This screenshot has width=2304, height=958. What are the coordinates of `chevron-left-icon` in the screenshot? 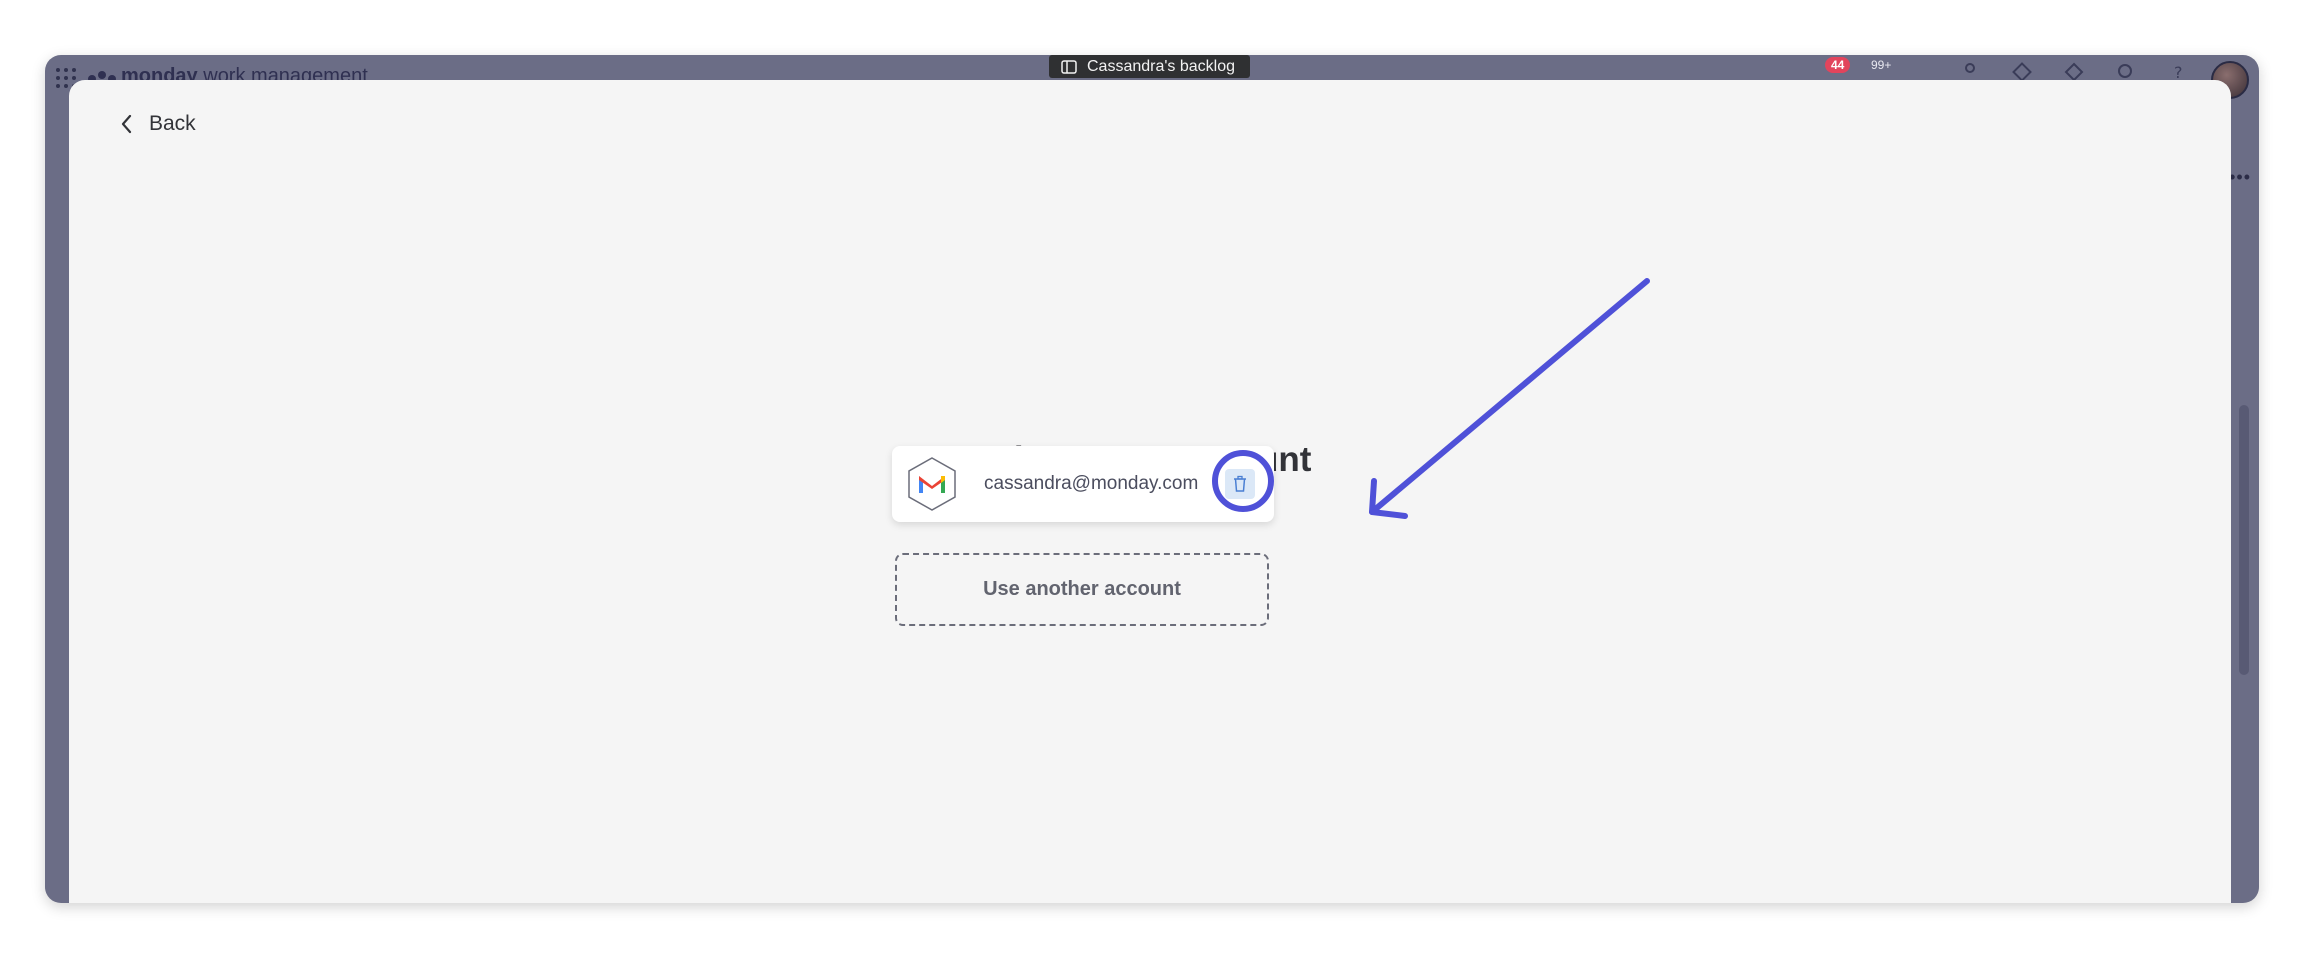 It's located at (126, 124).